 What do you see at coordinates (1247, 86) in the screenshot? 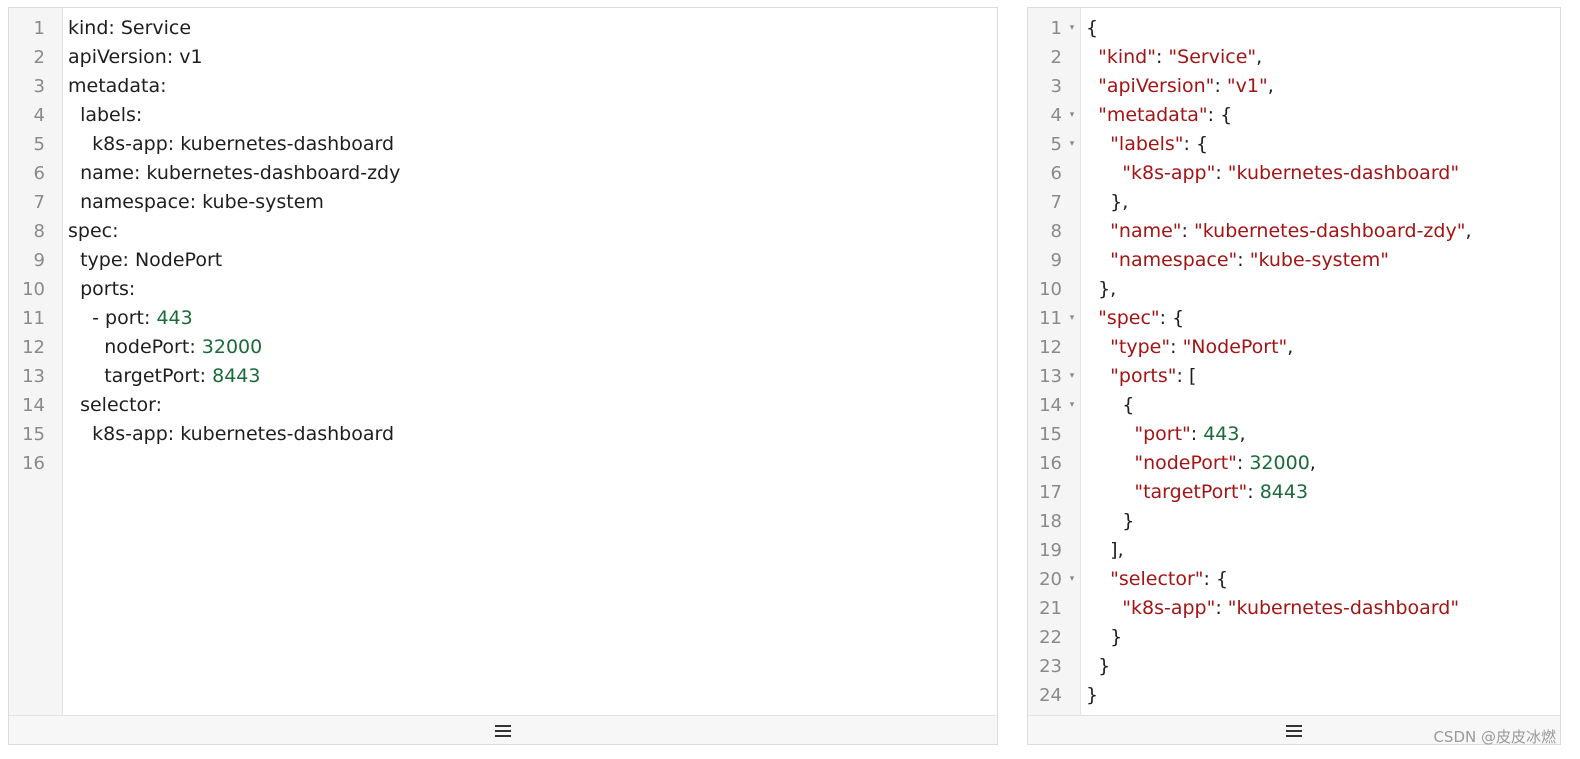
I see `code-token: "v1"` at bounding box center [1247, 86].